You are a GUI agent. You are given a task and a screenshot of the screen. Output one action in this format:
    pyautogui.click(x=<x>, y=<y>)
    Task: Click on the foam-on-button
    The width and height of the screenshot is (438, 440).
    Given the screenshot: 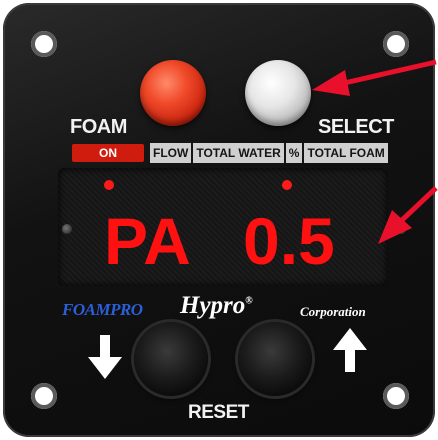 What is the action you would take?
    pyautogui.click(x=173, y=93)
    